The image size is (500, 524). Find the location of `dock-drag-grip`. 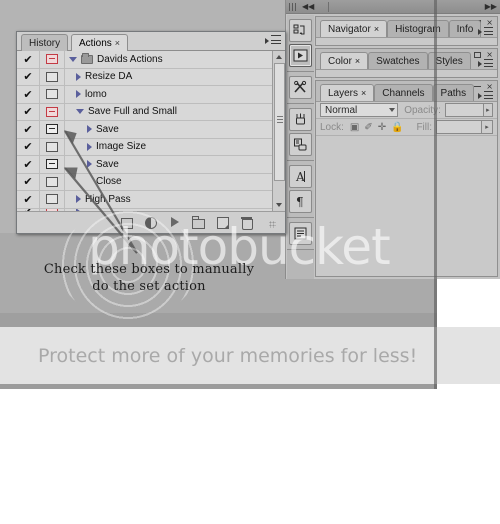

dock-drag-grip is located at coordinates (293, 7).